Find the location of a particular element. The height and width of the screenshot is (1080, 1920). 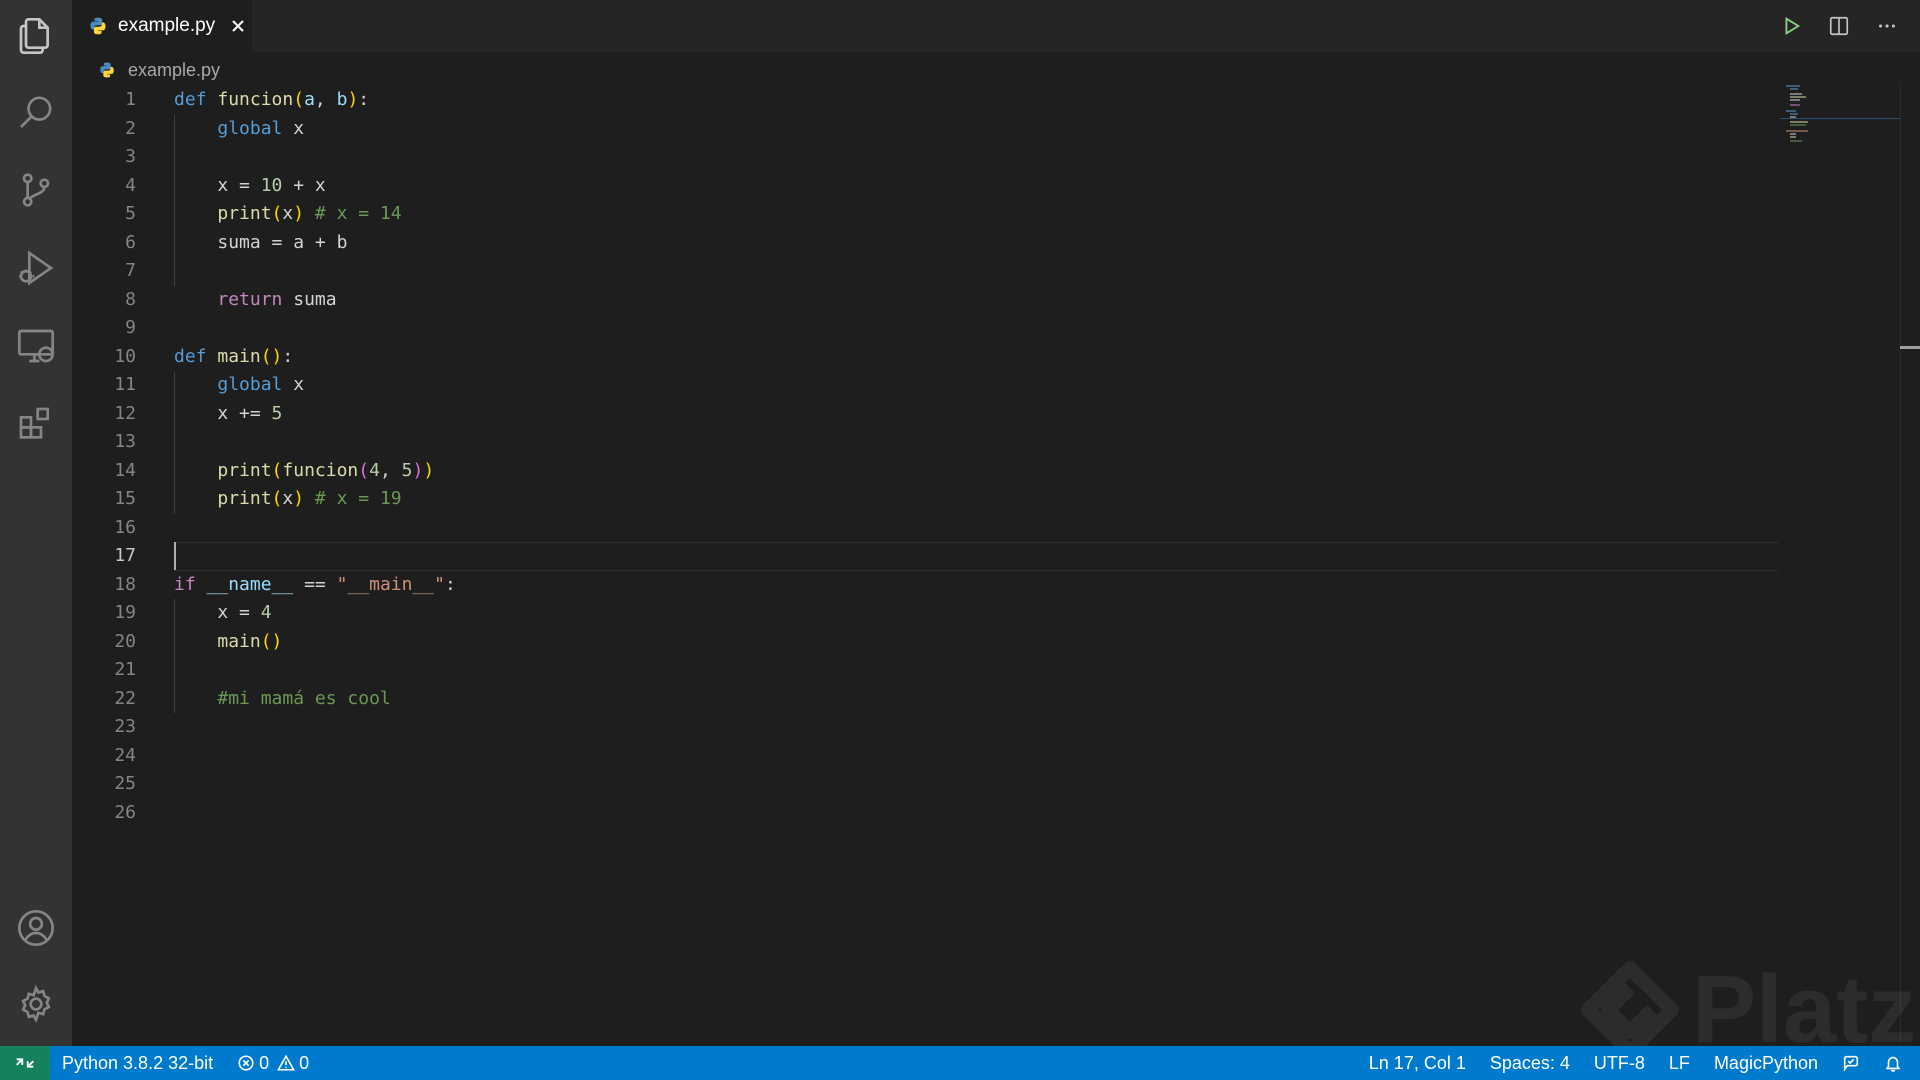

cursor-overview-mark is located at coordinates (1910, 347).